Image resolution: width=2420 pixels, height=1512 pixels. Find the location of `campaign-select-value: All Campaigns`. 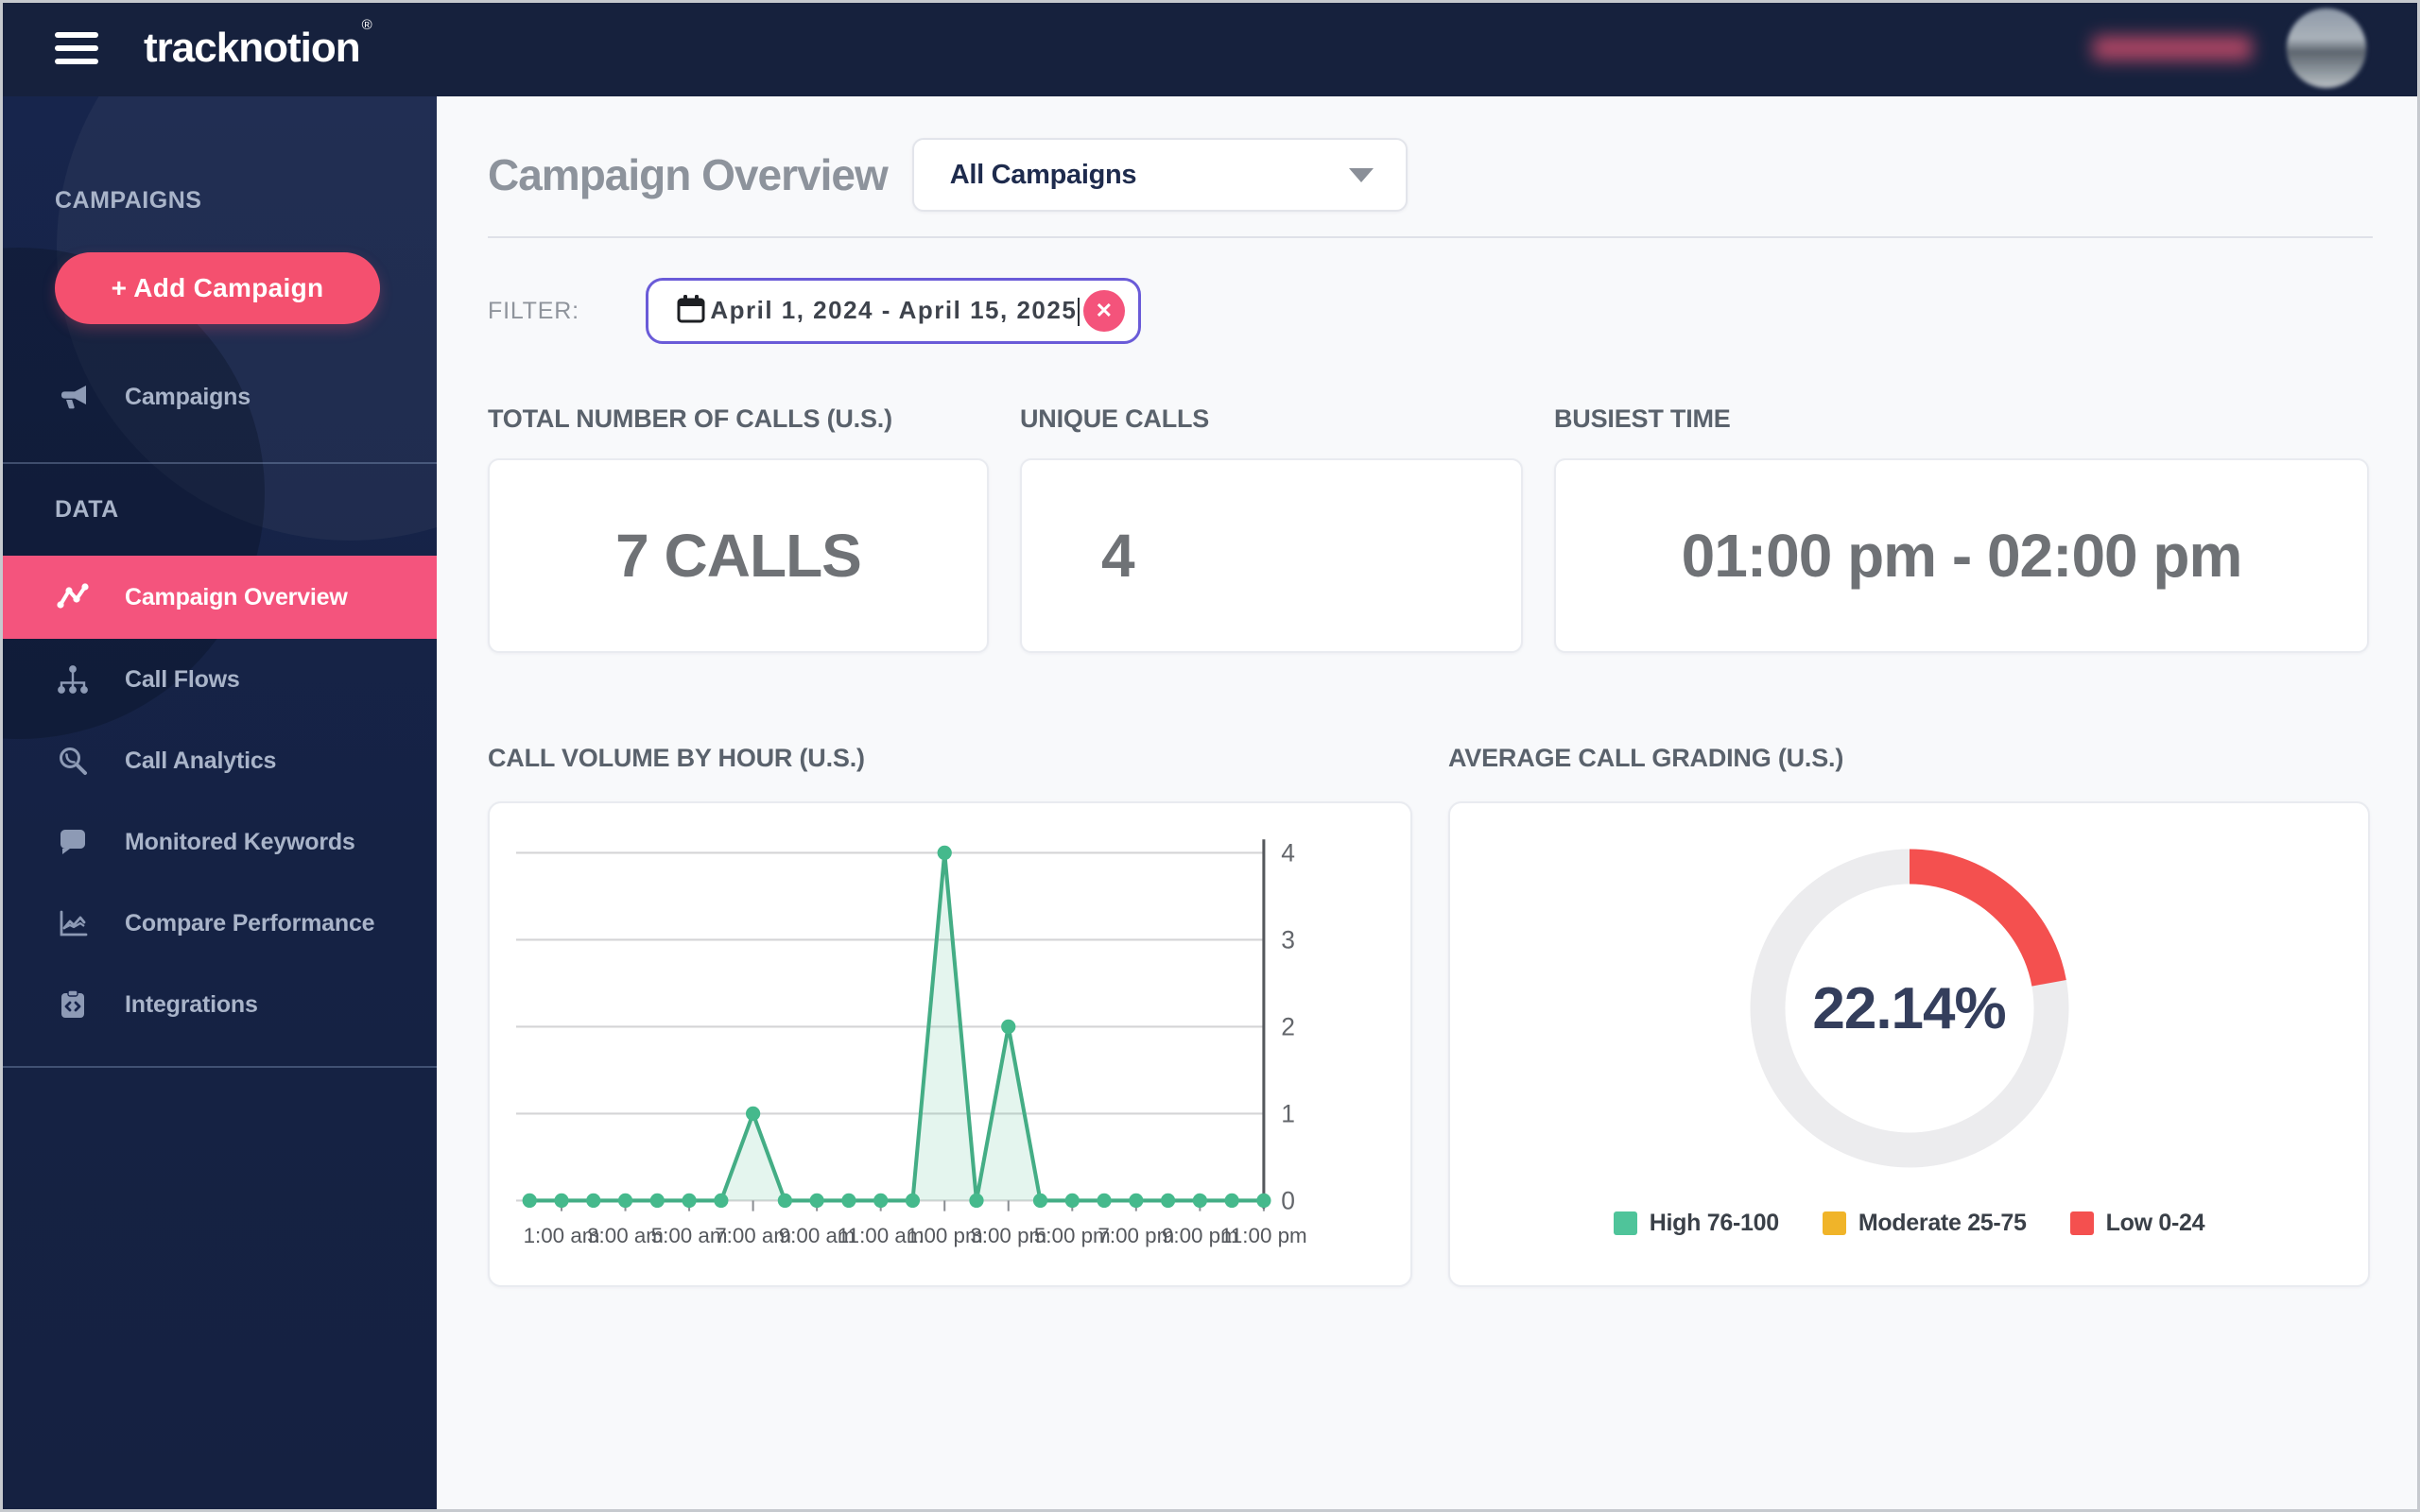

campaign-select-value: All Campaigns is located at coordinates (1043, 174).